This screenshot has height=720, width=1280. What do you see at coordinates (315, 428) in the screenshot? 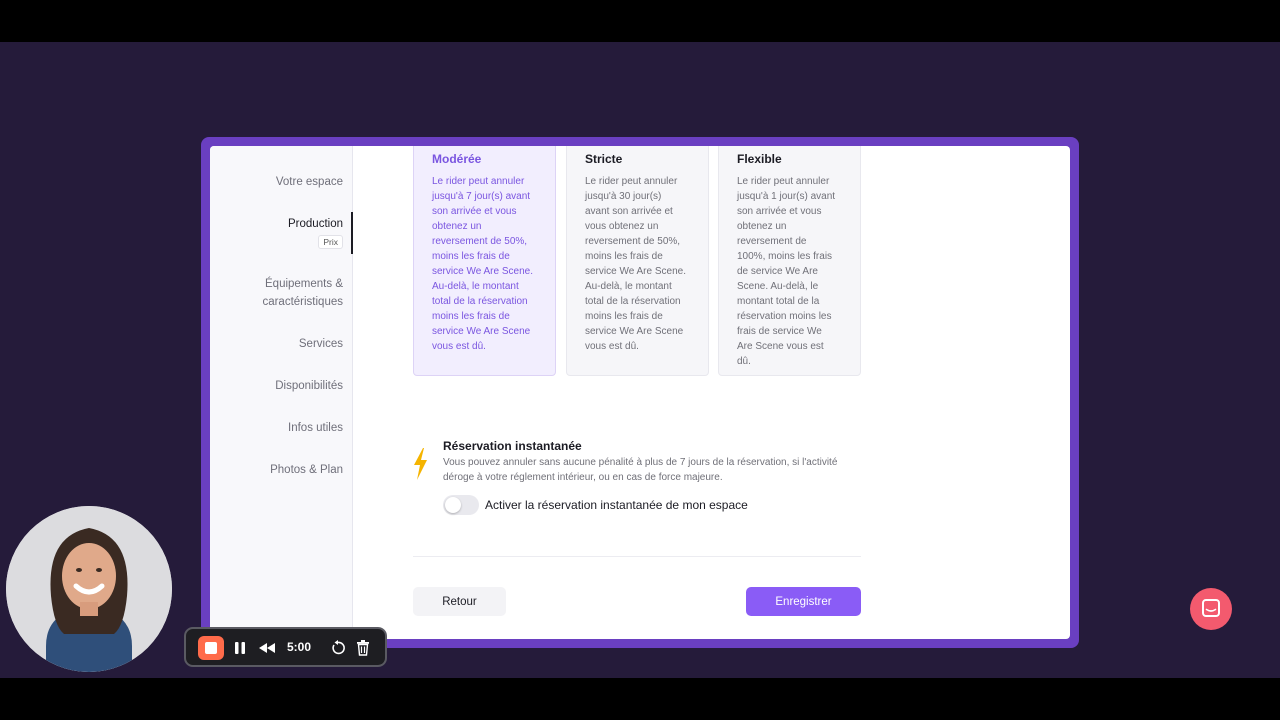
I see `sidebar-item-infos-utiles: Infos utiles` at bounding box center [315, 428].